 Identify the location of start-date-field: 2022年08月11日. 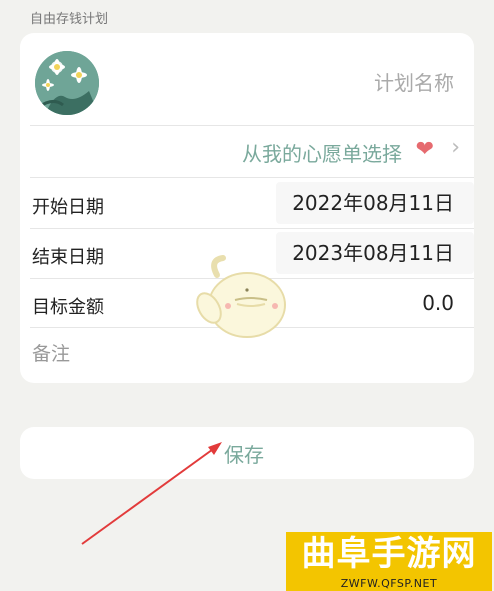
(375, 203).